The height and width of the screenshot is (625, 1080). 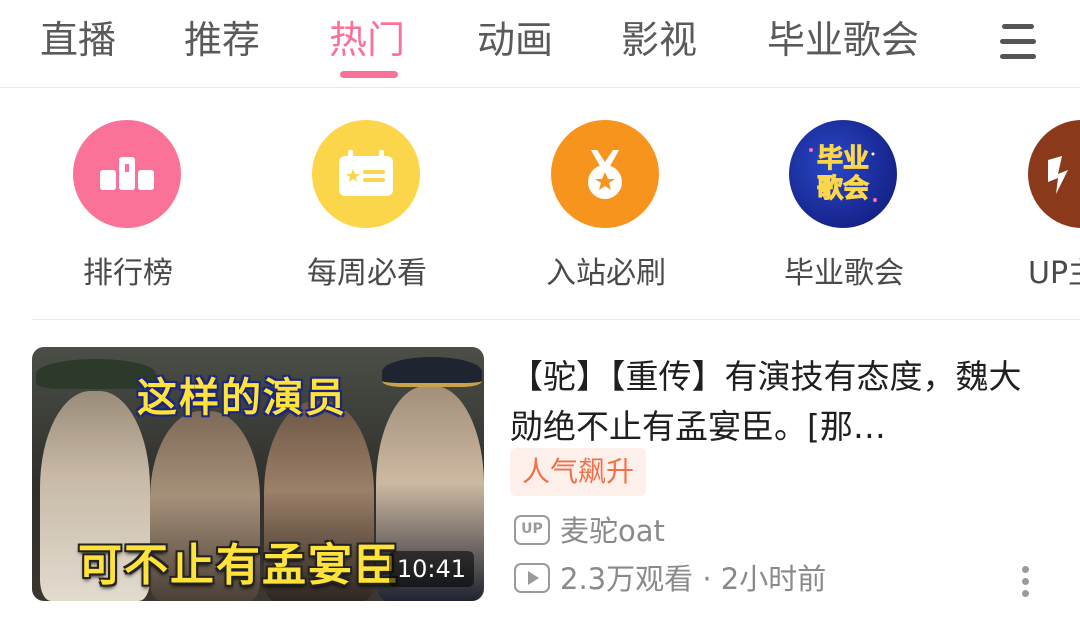 I want to click on weekly-calendar-icon, so click(x=366, y=174).